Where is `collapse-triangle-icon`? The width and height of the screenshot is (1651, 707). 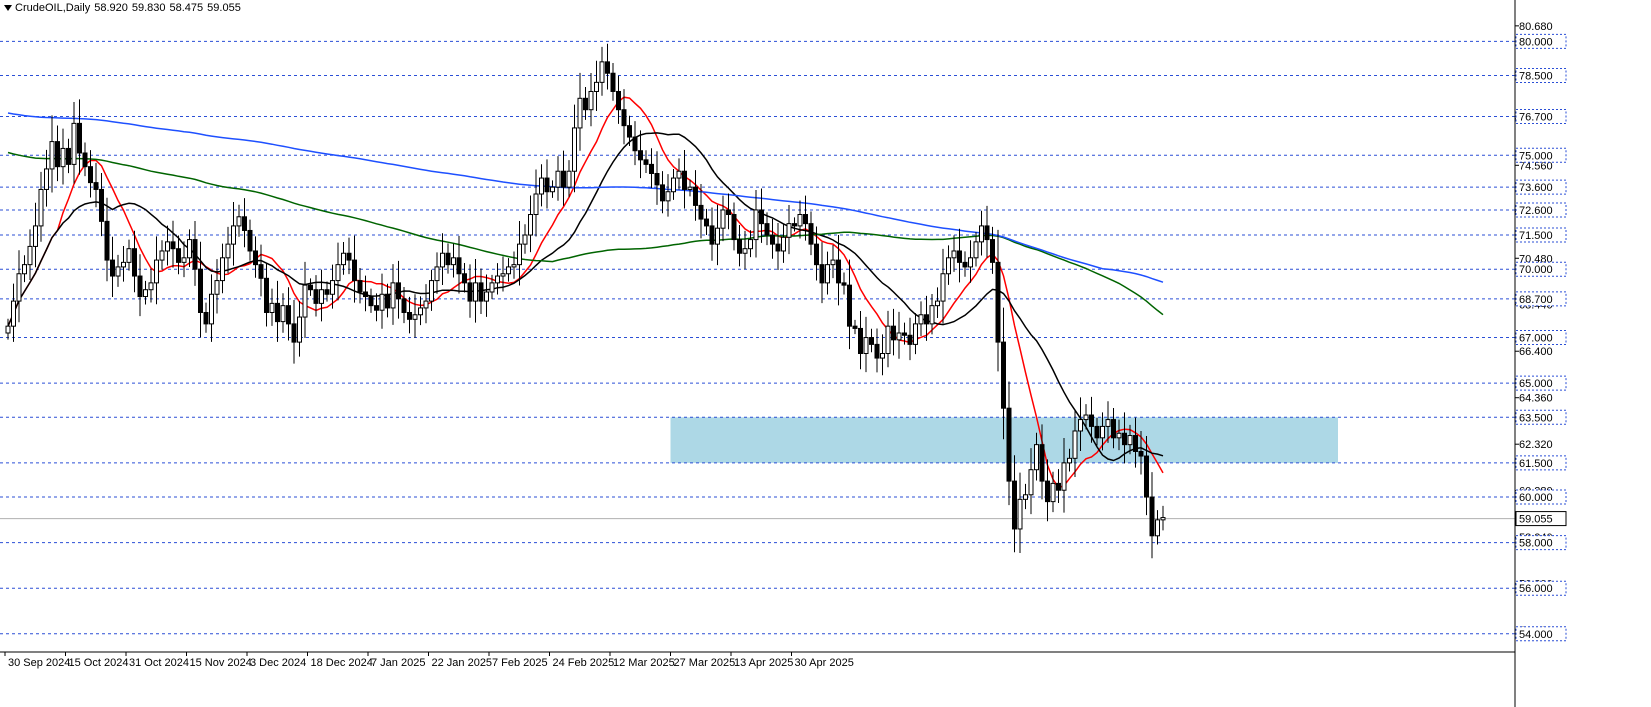 collapse-triangle-icon is located at coordinates (8, 8).